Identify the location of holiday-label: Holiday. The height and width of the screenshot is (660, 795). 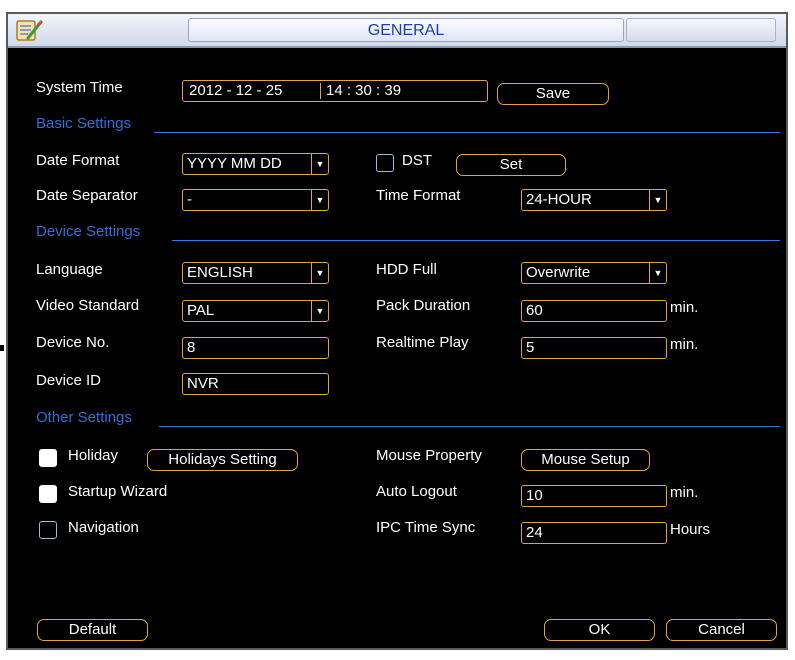
(93, 455).